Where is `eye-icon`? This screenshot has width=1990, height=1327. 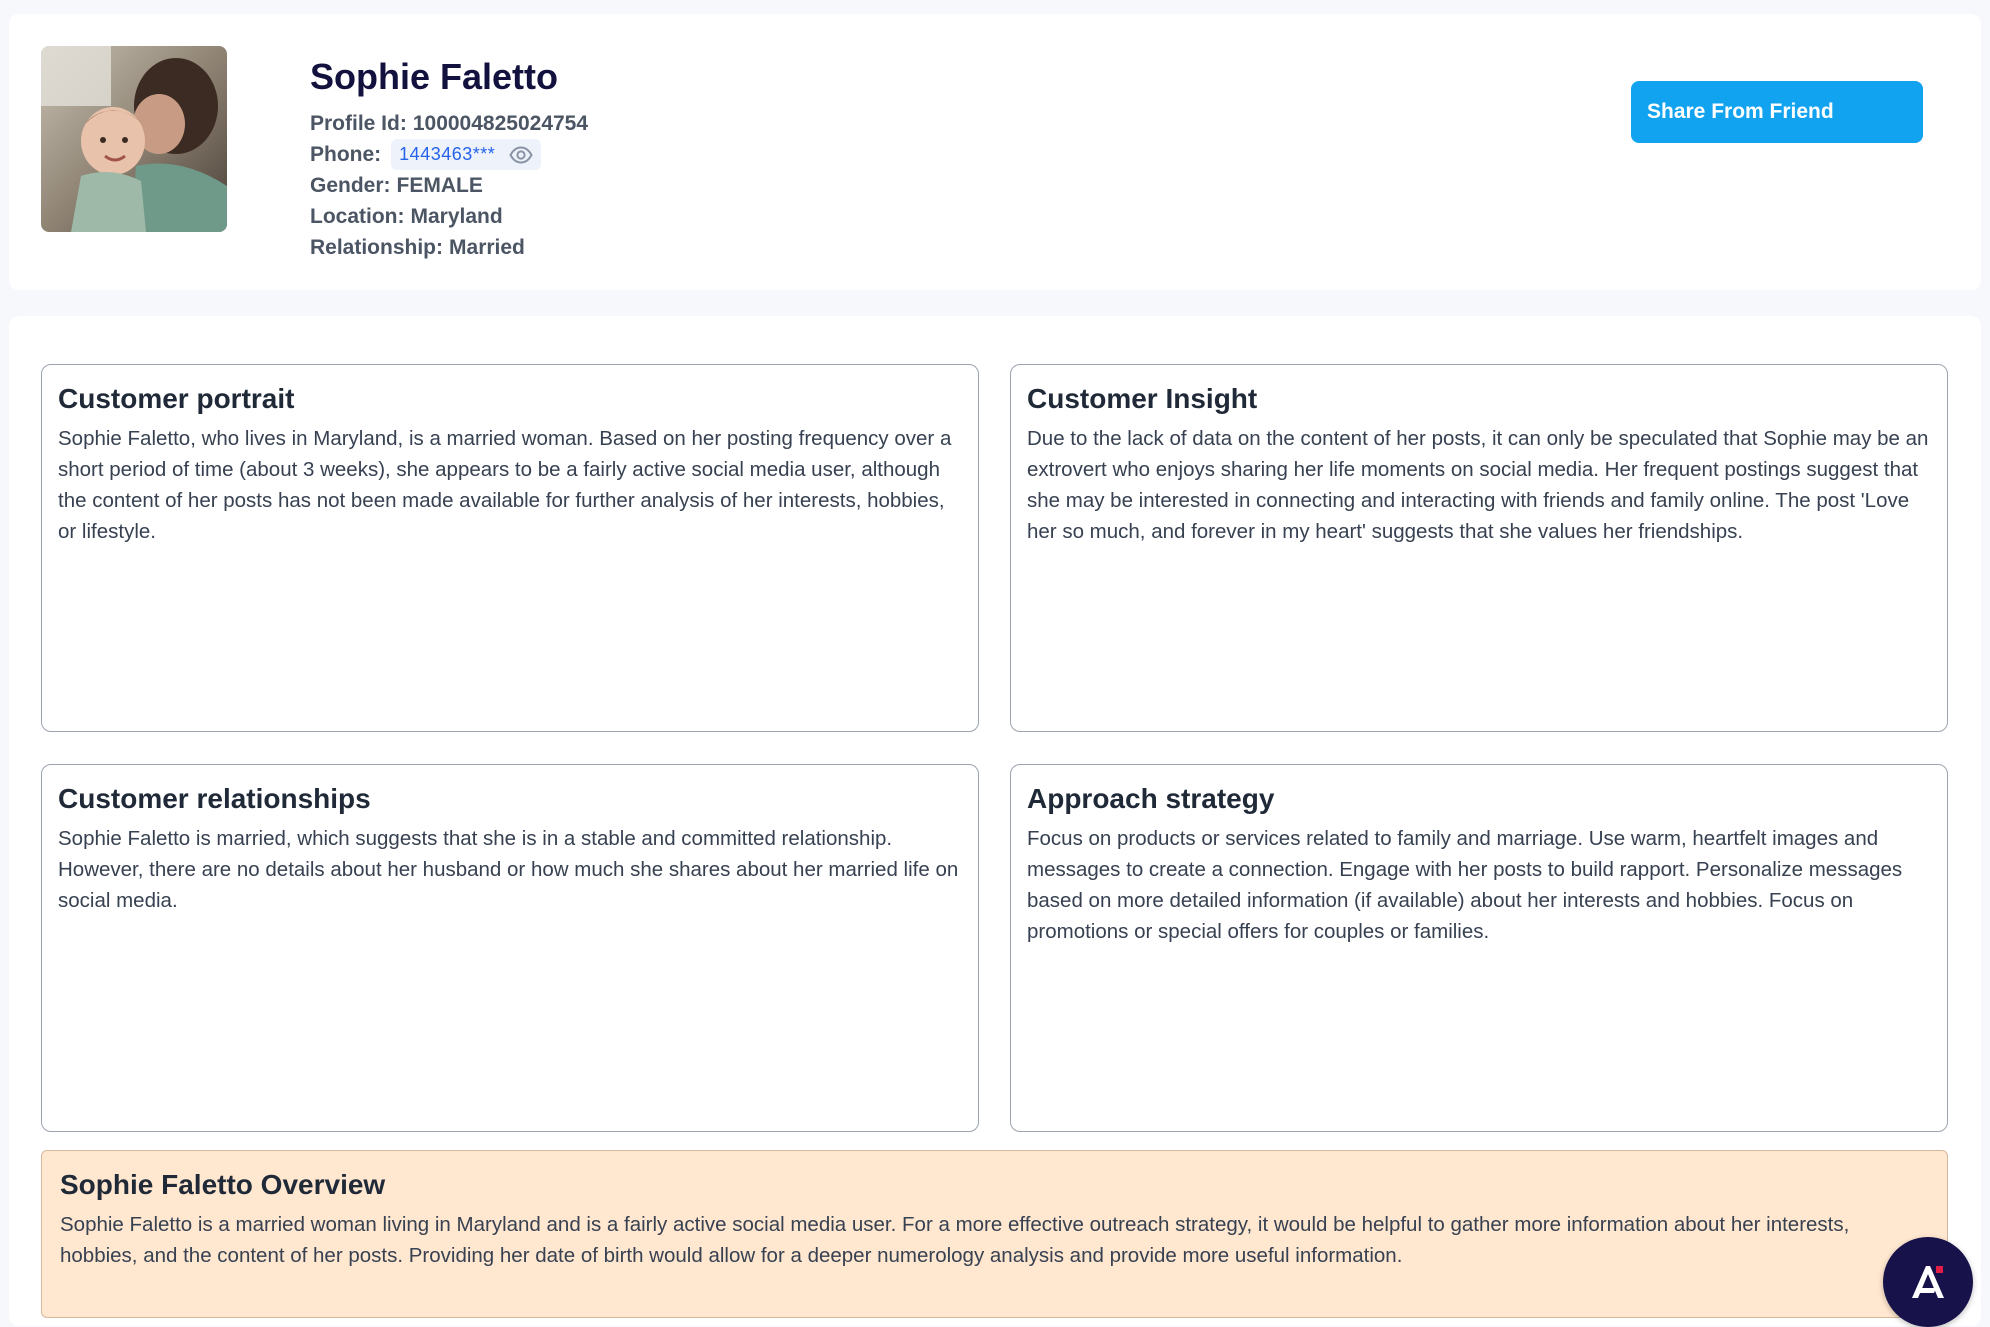 eye-icon is located at coordinates (521, 155).